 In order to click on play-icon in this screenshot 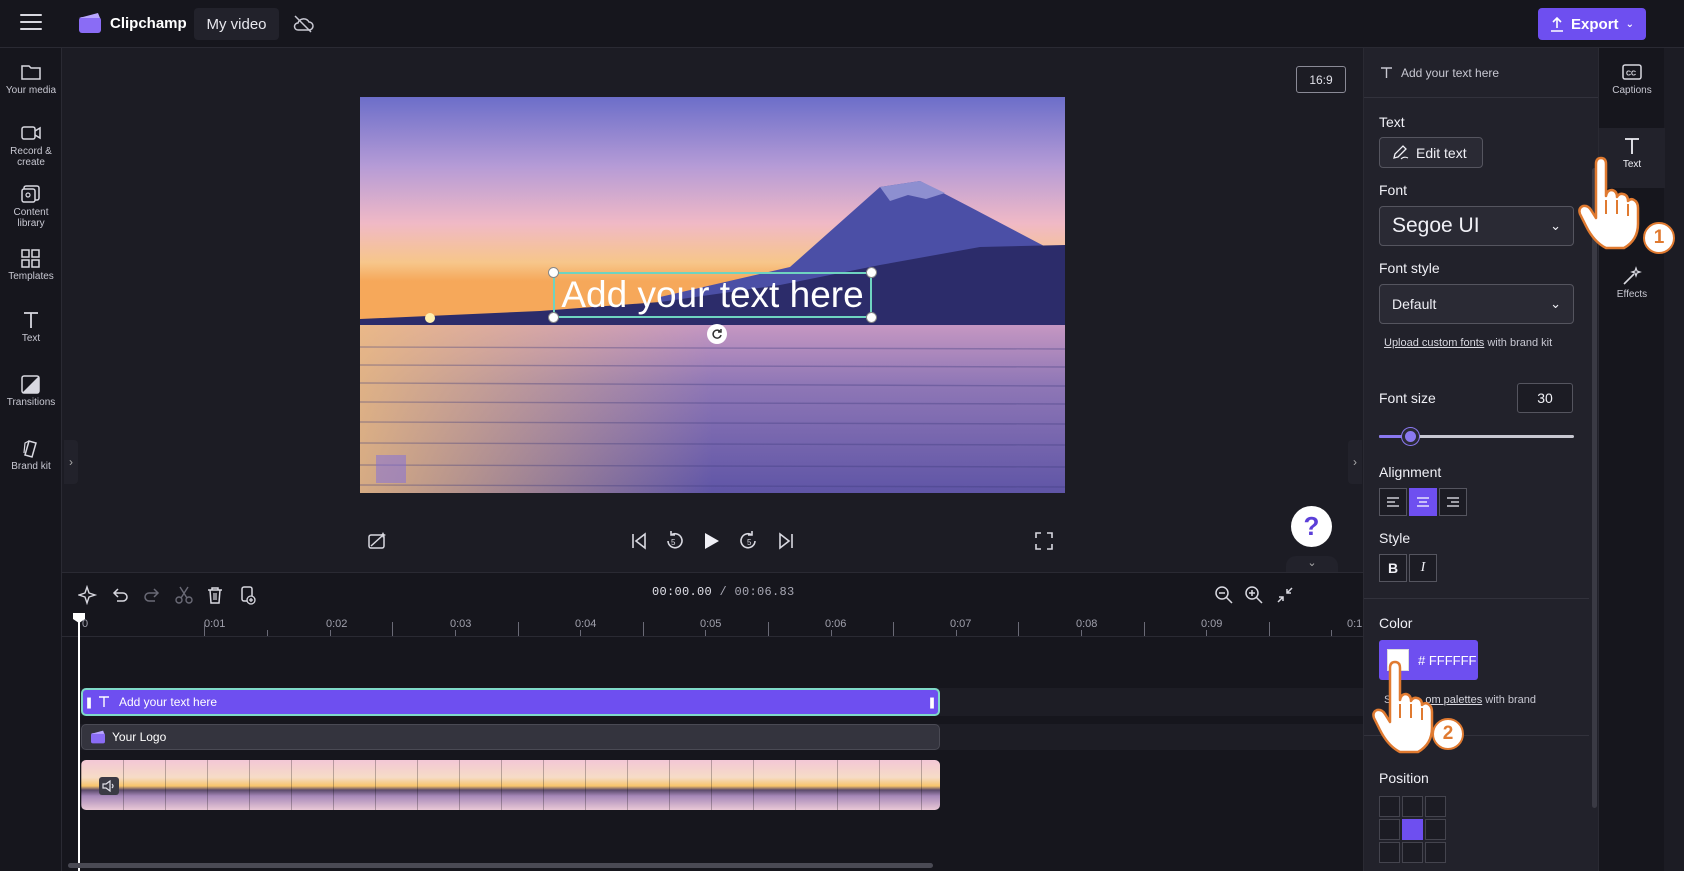, I will do `click(711, 541)`.